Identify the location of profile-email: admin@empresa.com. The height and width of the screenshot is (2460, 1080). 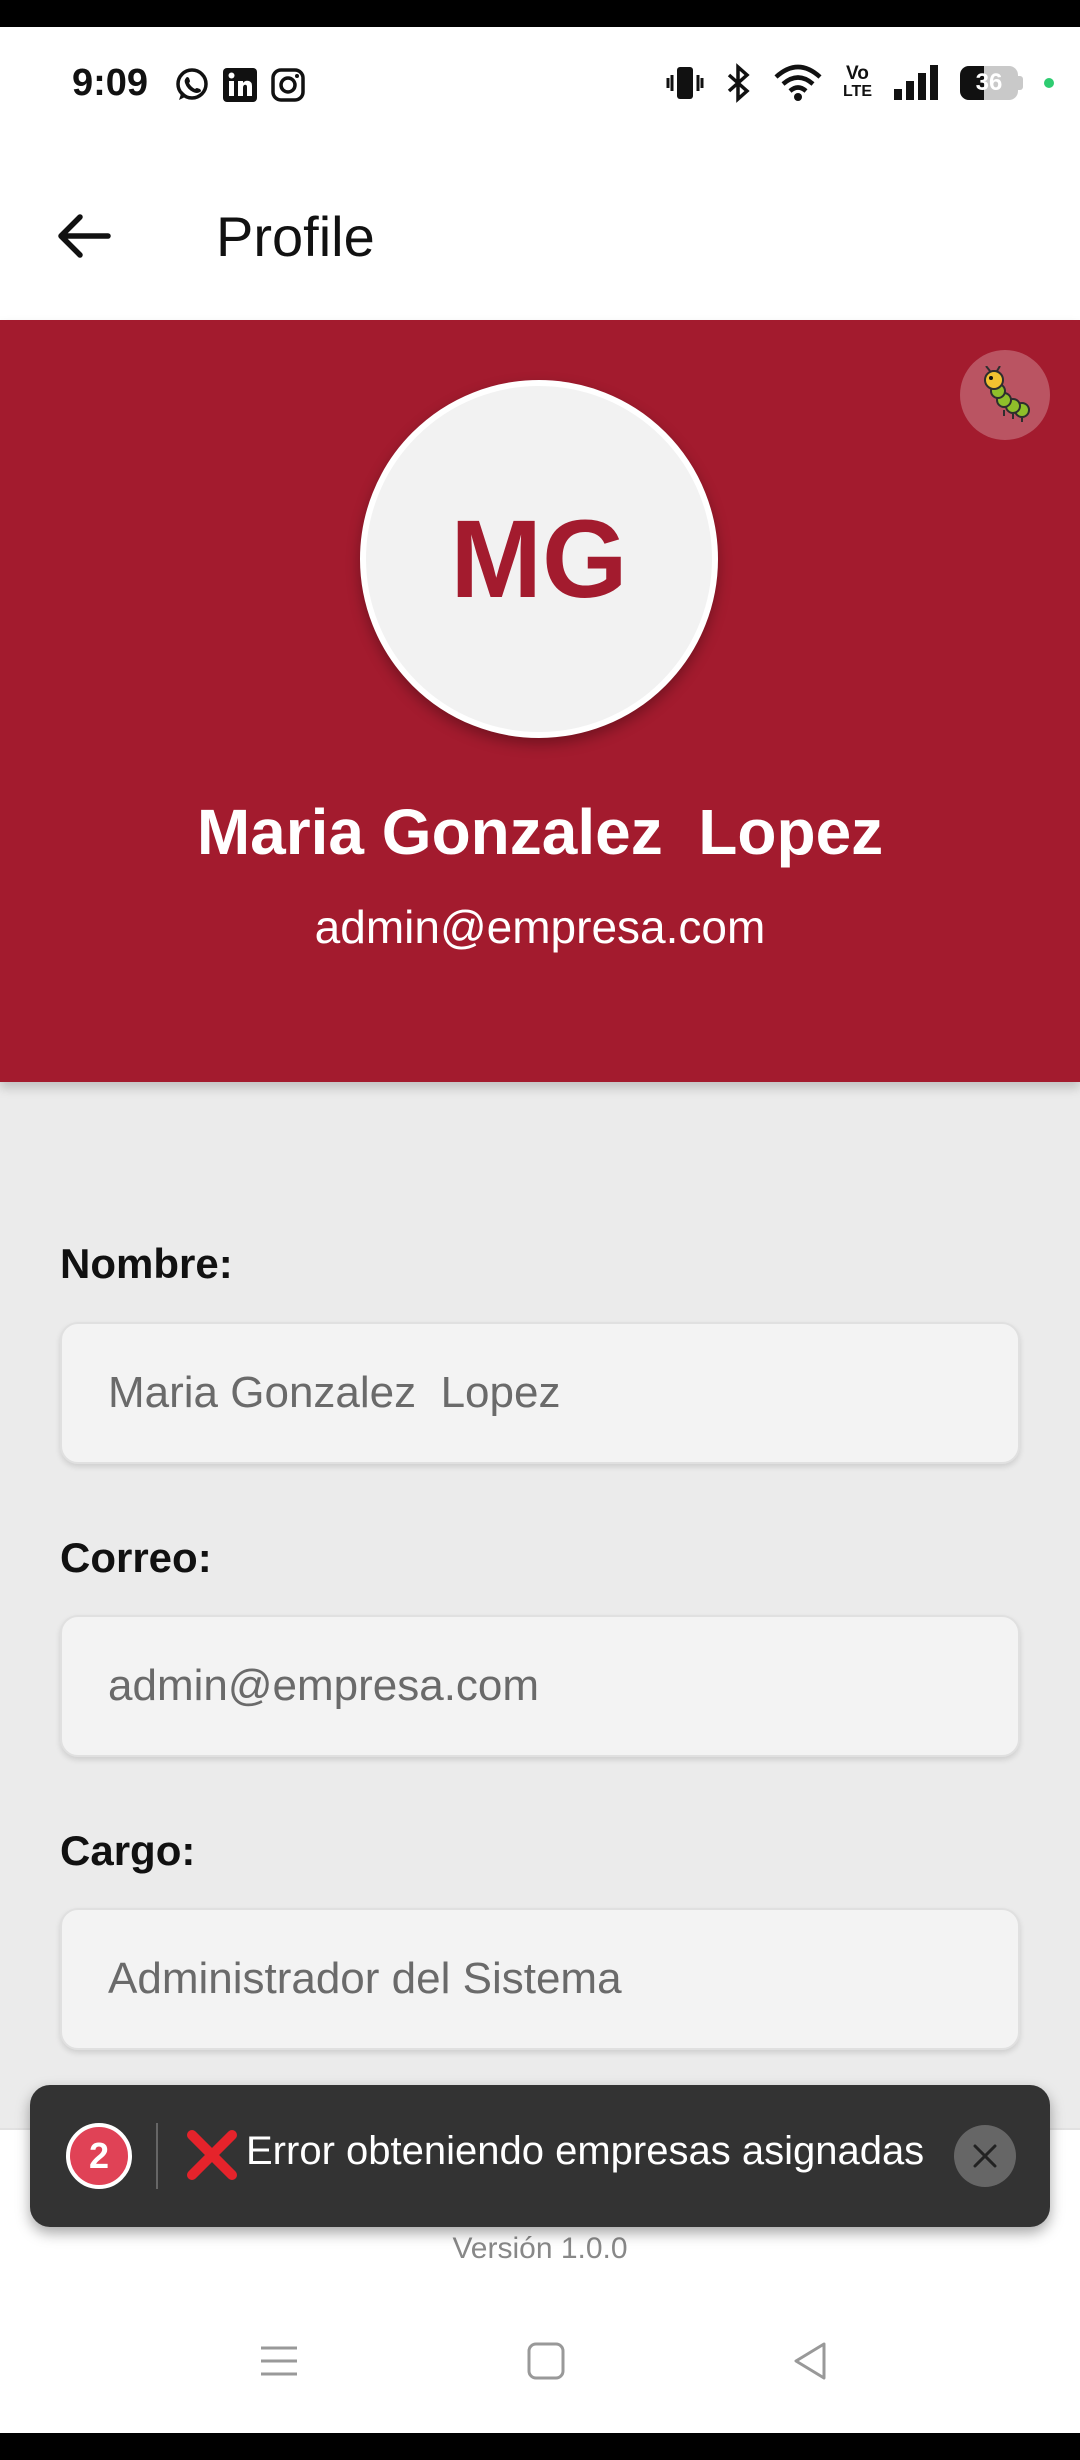
(540, 927).